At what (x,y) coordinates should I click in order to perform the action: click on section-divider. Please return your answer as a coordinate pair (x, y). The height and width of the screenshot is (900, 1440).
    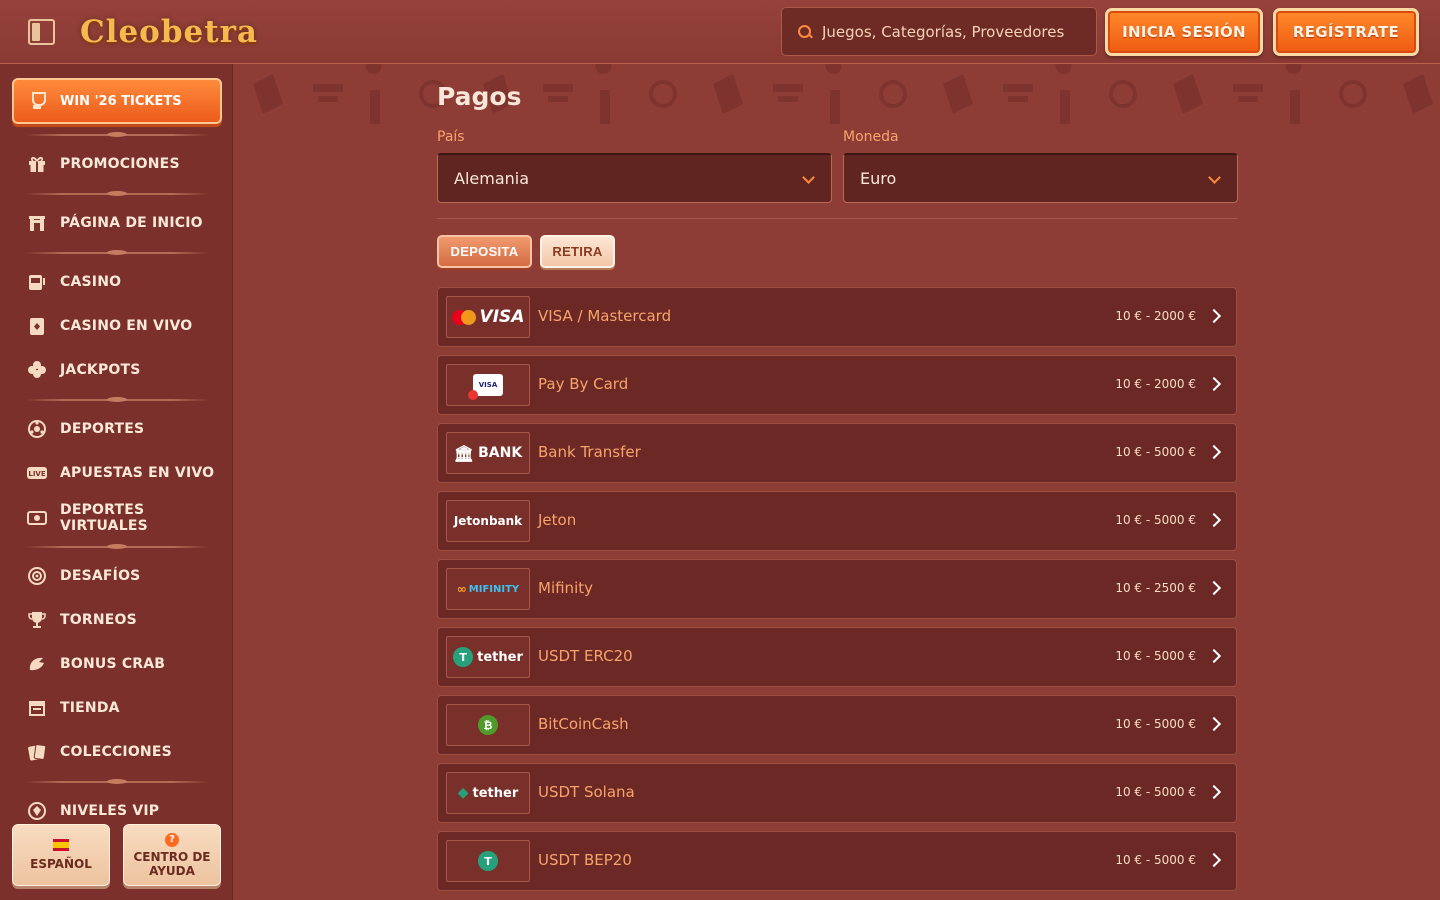
    Looking at the image, I should click on (837, 218).